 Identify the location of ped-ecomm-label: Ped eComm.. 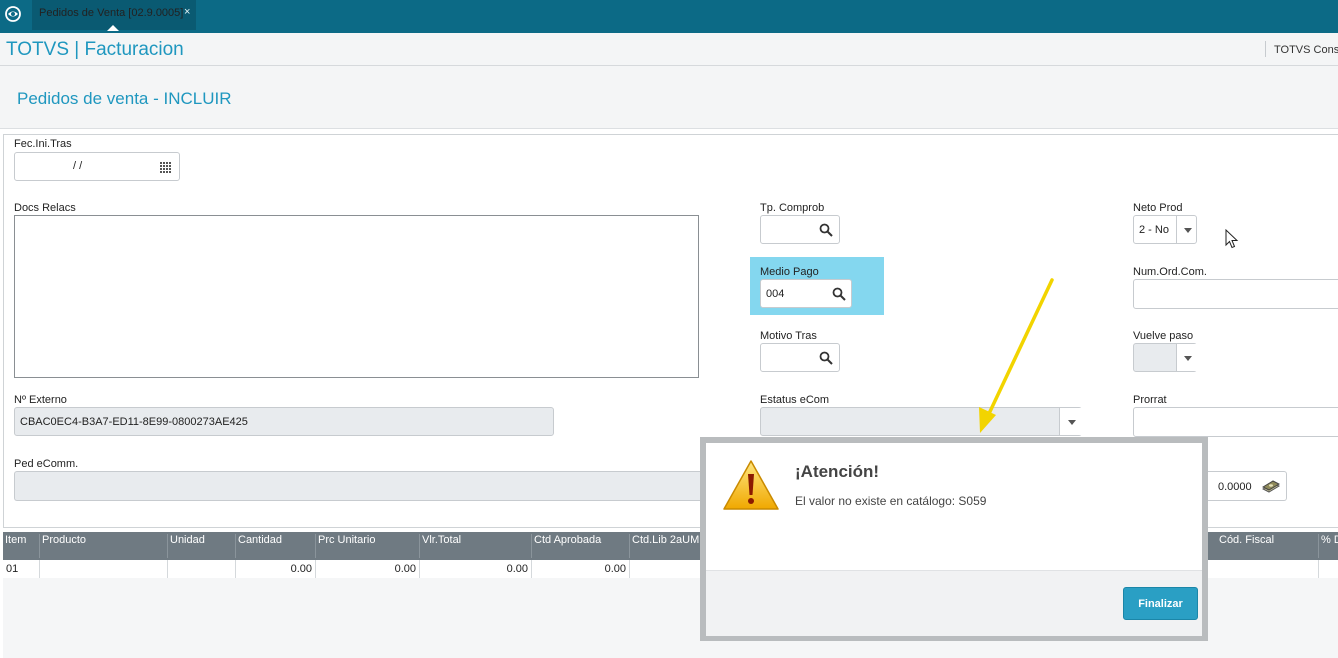
(46, 464).